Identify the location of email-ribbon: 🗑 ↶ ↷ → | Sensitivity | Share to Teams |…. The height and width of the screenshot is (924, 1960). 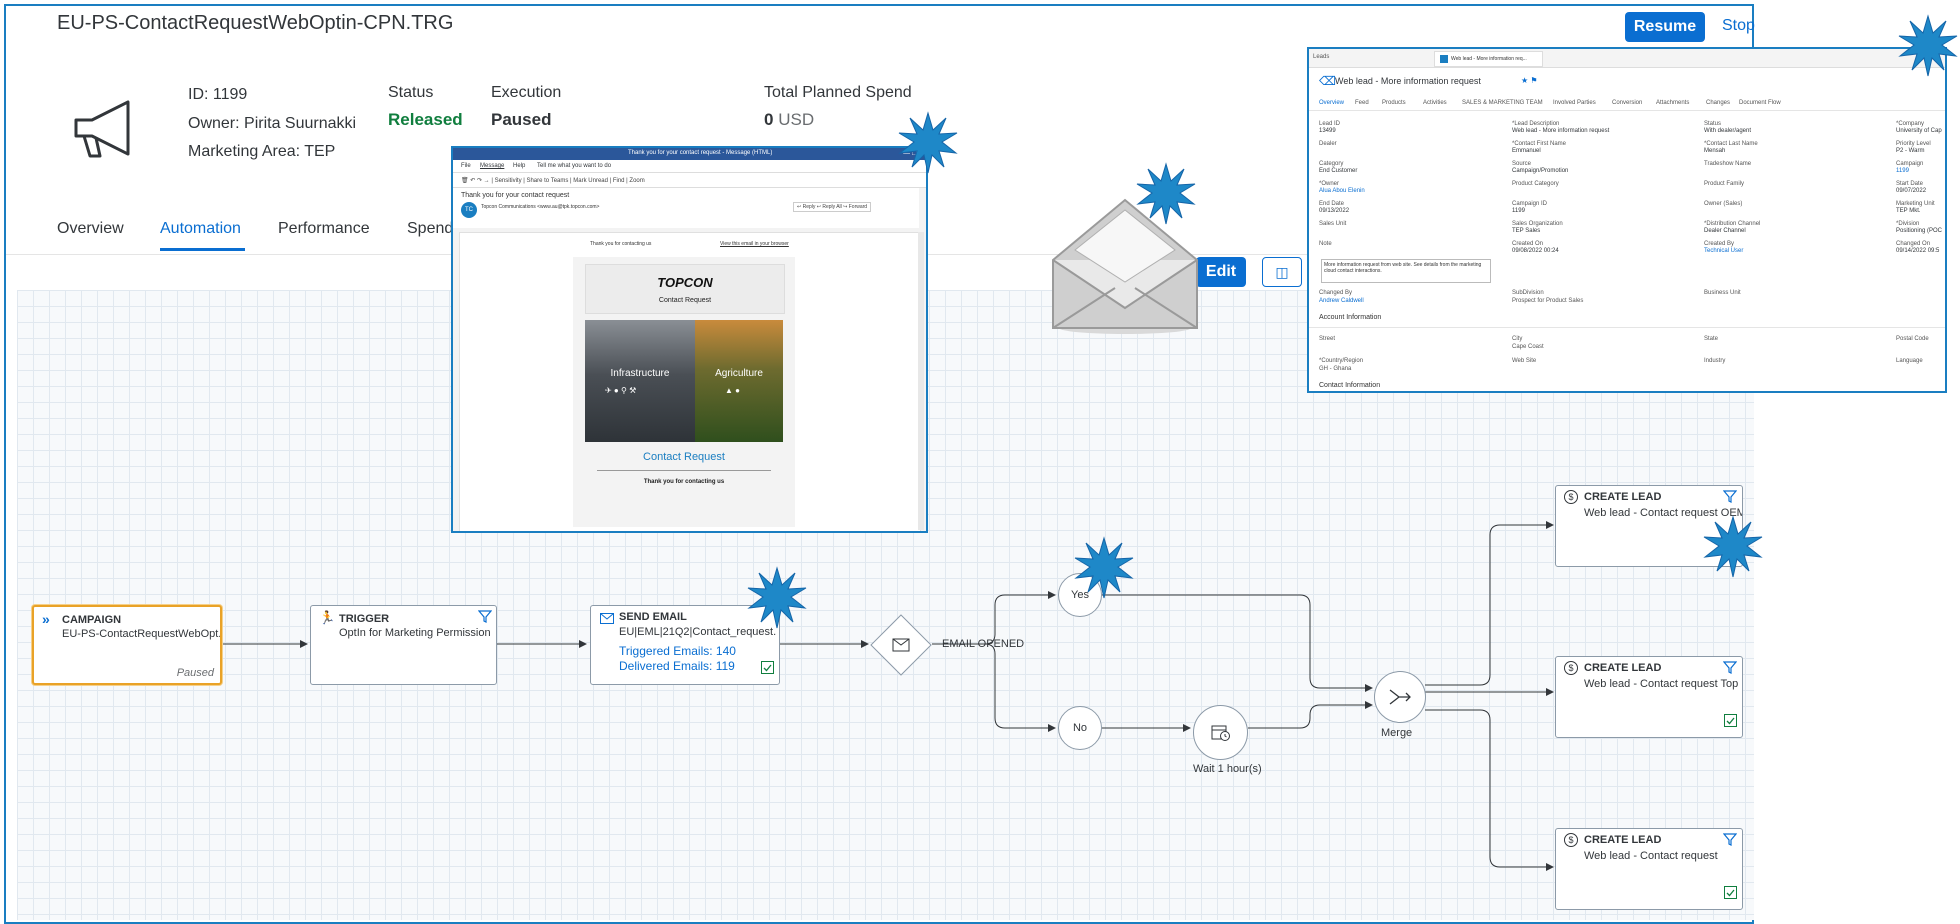
(689, 180).